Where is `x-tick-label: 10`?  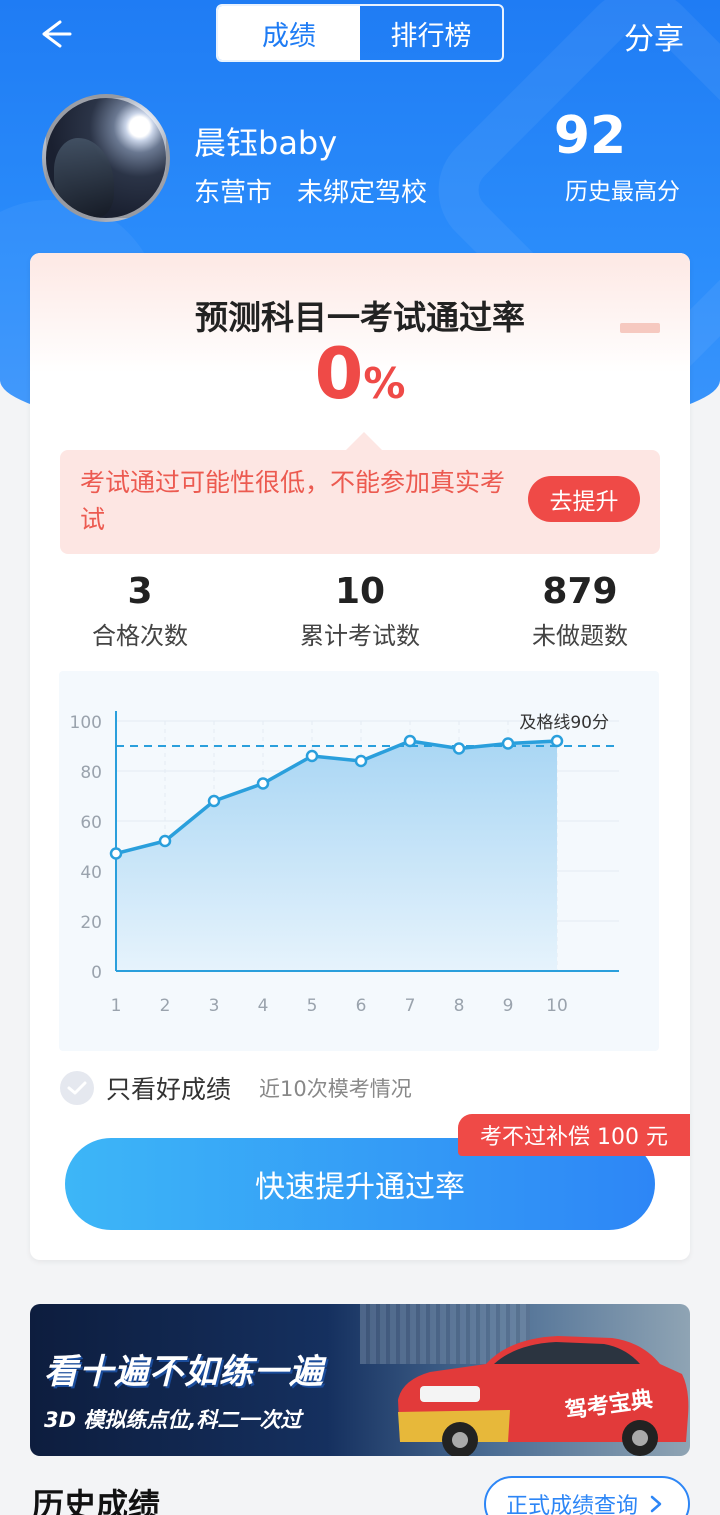
x-tick-label: 10 is located at coordinates (557, 1006).